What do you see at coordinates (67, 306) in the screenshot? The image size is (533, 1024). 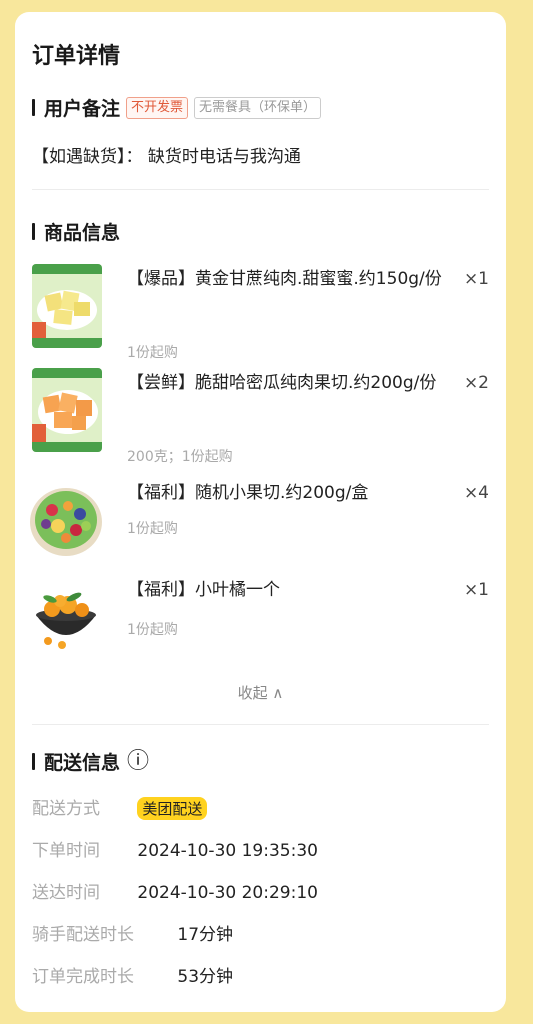 I see `sugarcane-image` at bounding box center [67, 306].